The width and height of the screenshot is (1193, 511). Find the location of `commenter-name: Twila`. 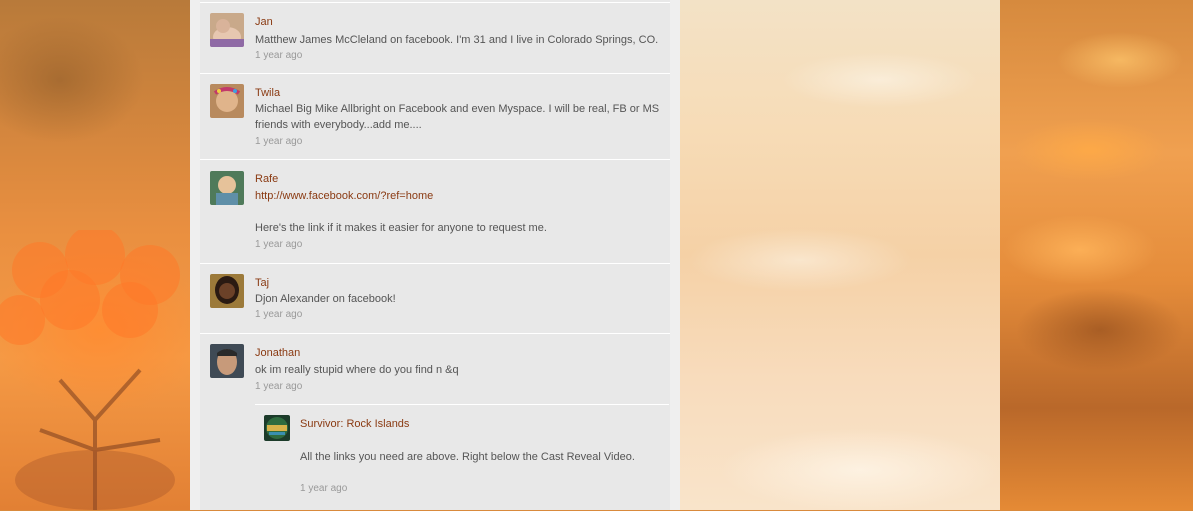

commenter-name: Twila is located at coordinates (267, 93).